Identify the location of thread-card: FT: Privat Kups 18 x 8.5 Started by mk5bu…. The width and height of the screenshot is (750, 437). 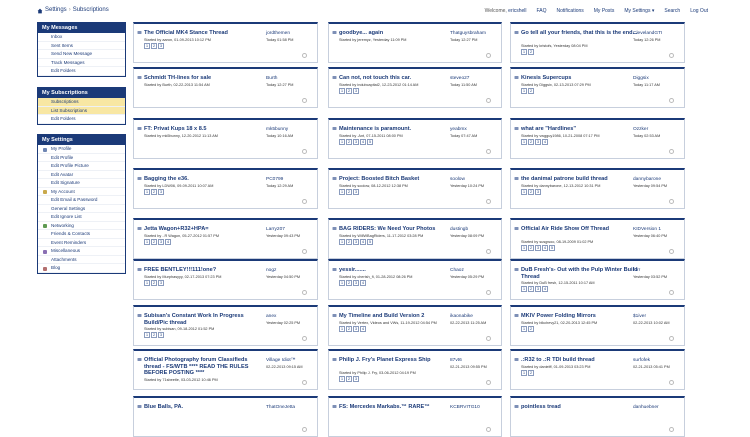
(225, 138).